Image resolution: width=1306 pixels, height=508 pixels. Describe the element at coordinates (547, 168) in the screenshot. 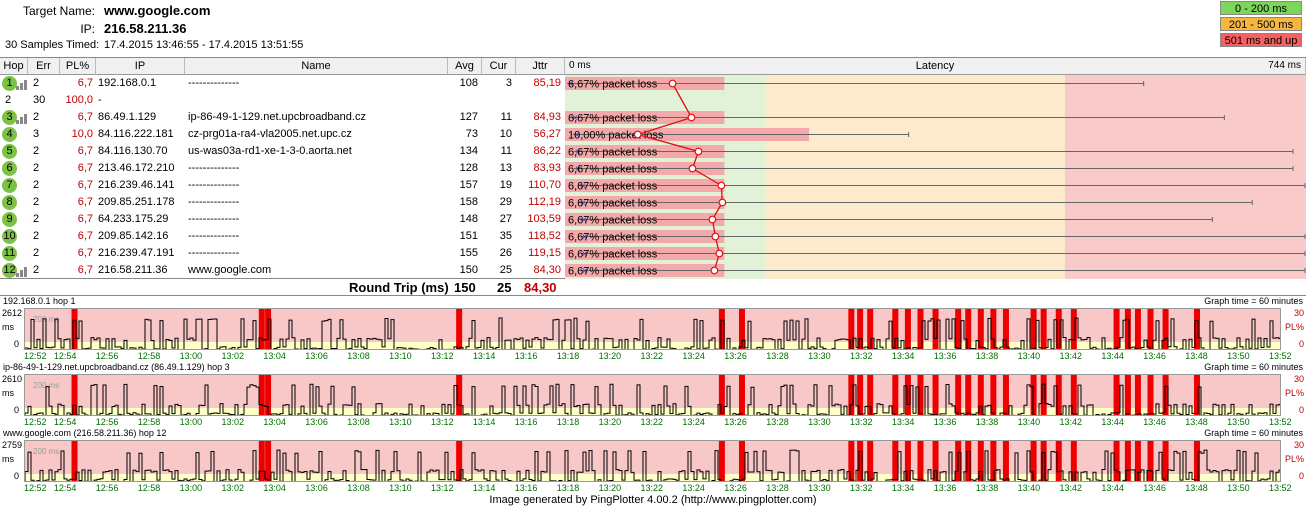

I see `hop-jttr: 83,93` at that location.